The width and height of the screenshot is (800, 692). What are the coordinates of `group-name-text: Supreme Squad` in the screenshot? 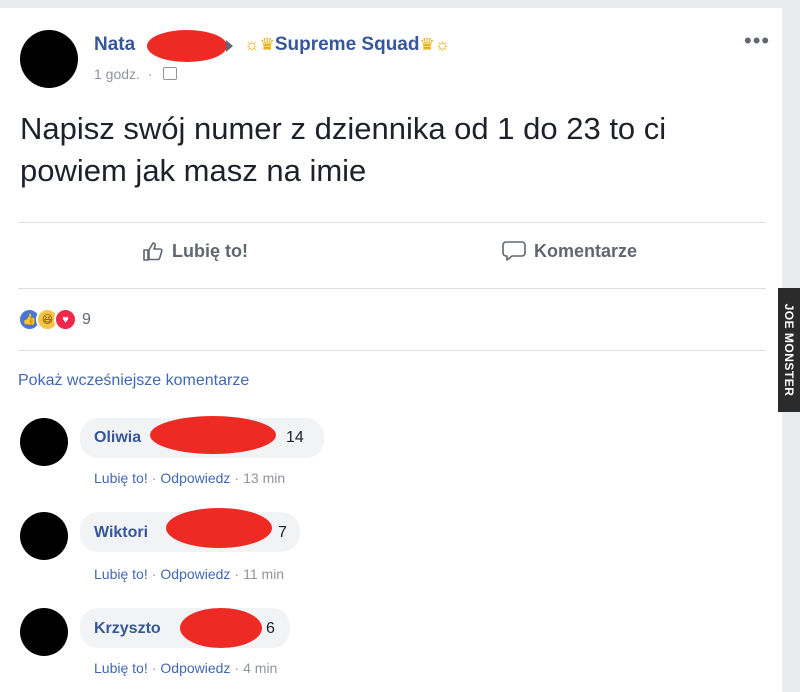 It's located at (347, 44).